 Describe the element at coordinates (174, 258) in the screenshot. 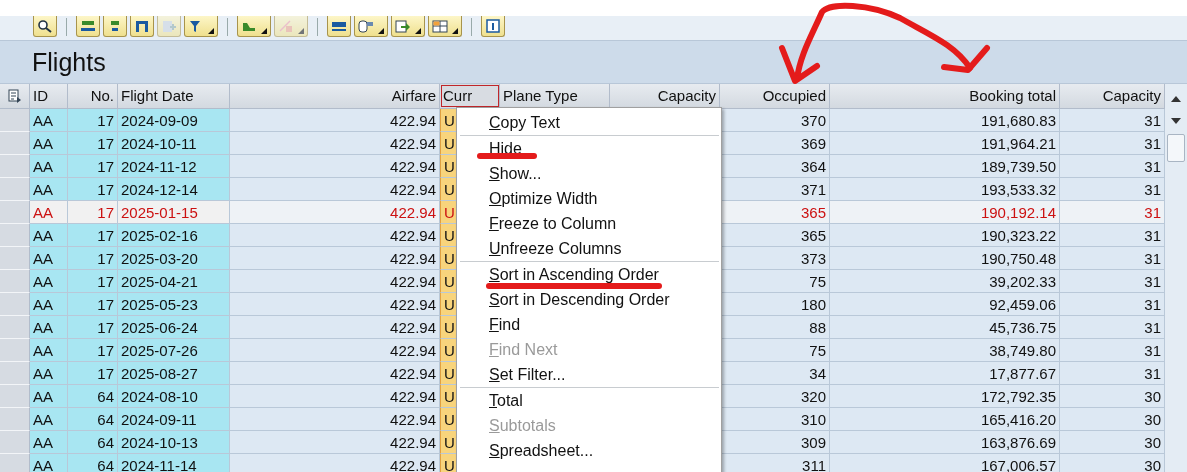

I see `table-cell: 2025-03-20` at that location.